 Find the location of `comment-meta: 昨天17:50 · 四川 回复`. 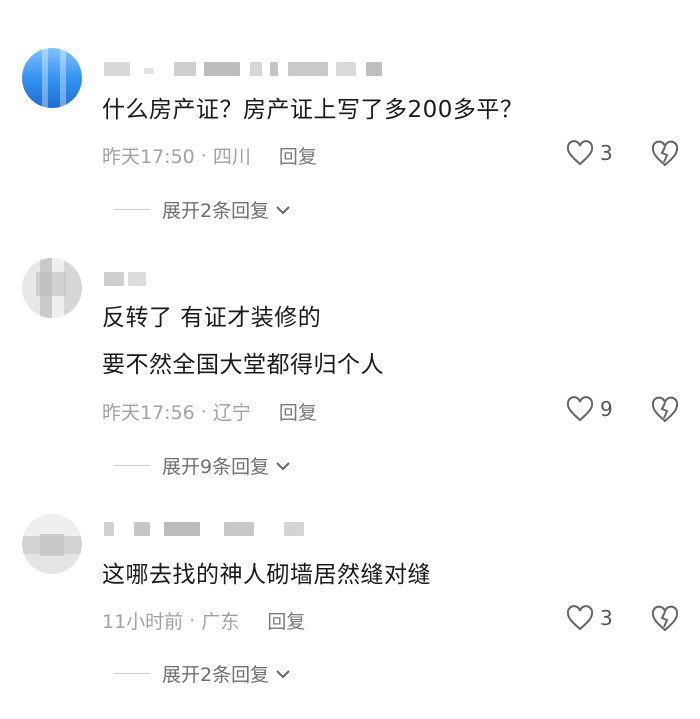

comment-meta: 昨天17:50 · 四川 回复 is located at coordinates (209, 155).